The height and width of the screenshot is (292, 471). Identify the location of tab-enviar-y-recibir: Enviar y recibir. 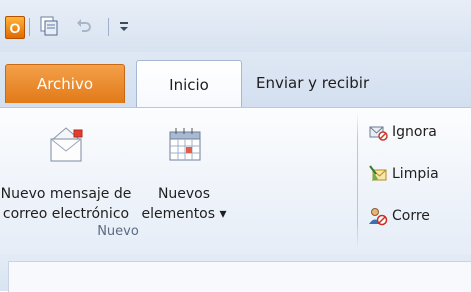
(356, 83).